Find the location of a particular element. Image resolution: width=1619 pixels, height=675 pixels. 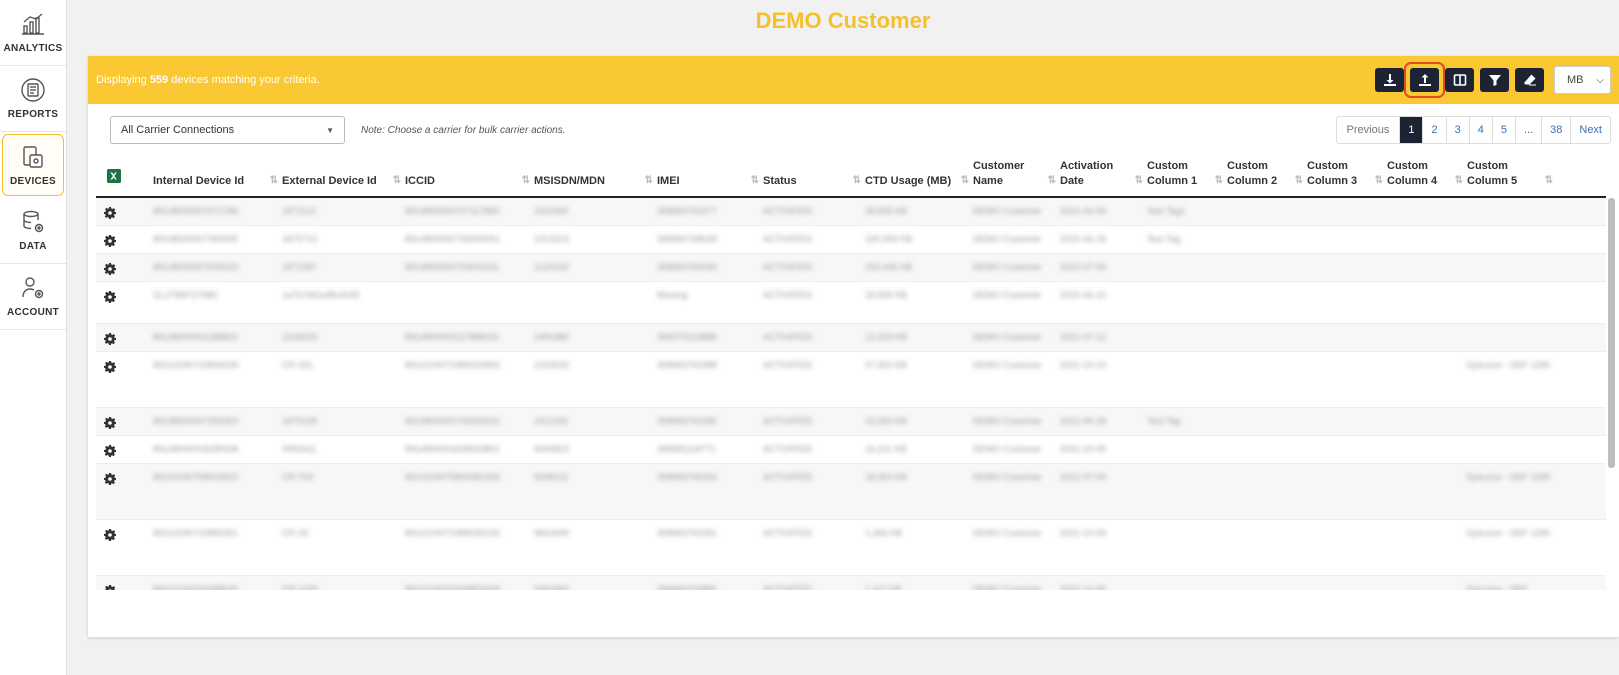

column-header: Custom Column 4 ⇅ is located at coordinates (1427, 174).